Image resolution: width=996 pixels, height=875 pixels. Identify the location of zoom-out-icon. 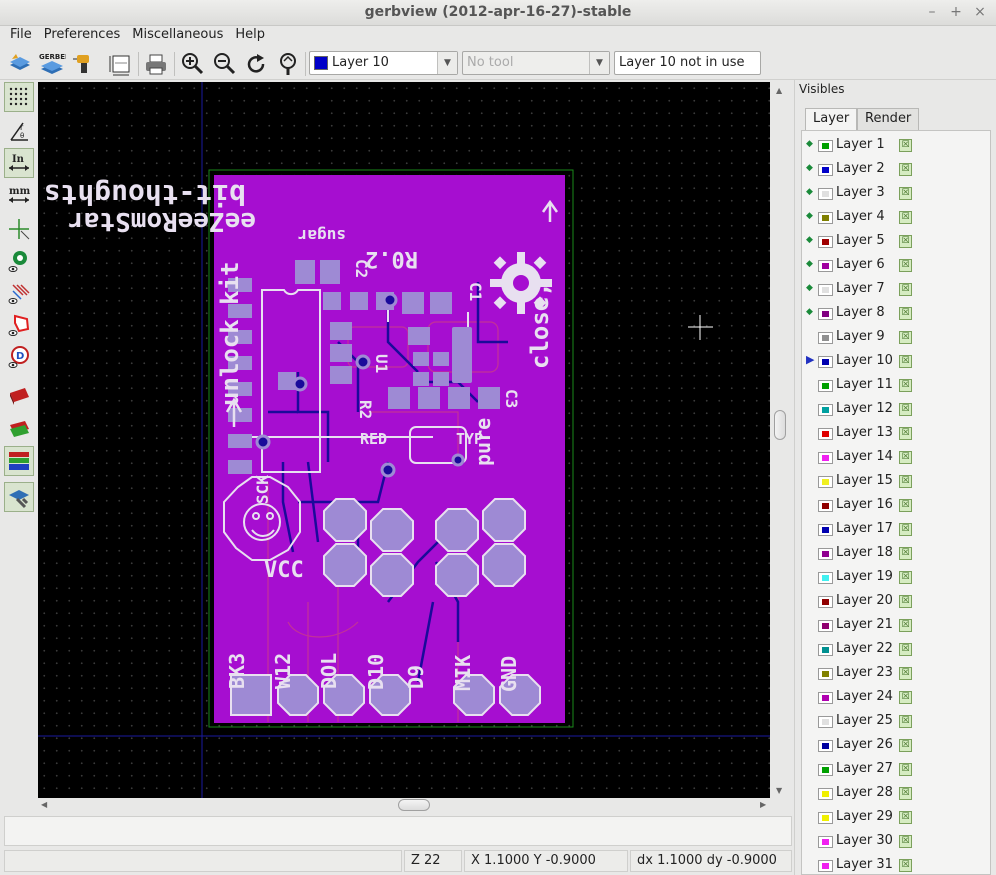
(224, 64).